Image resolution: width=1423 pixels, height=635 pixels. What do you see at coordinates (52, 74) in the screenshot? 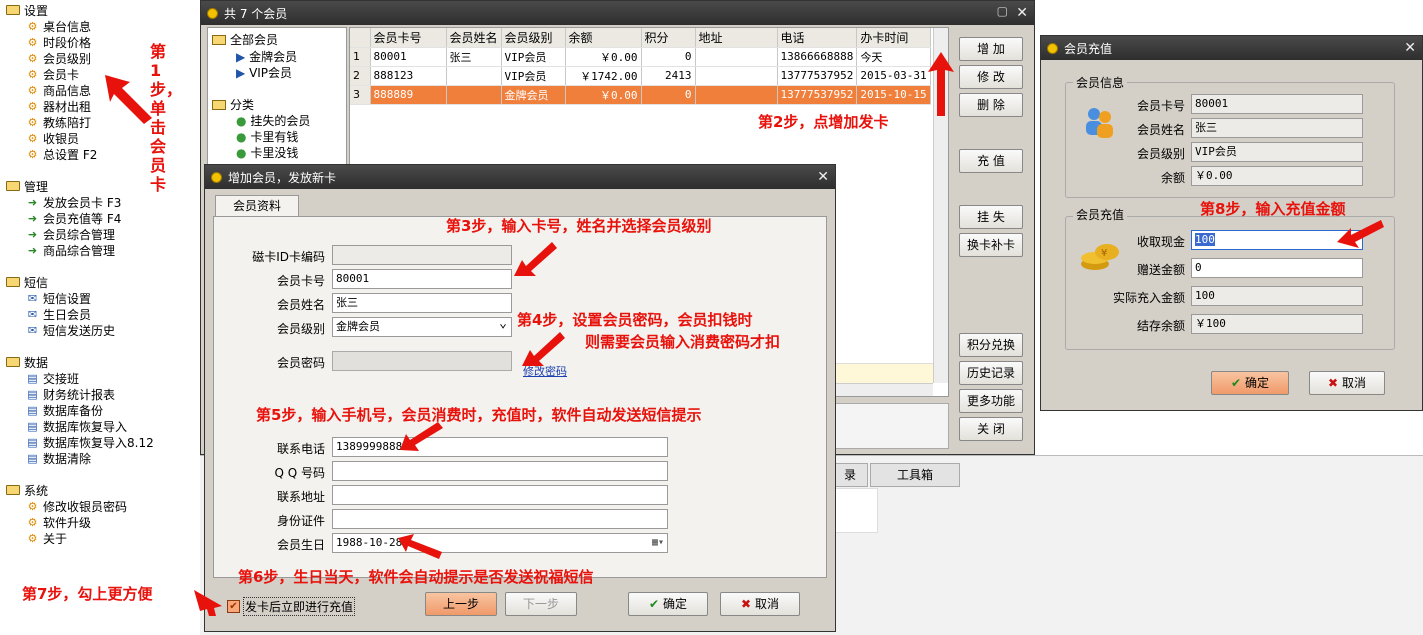
I see `tree-item: ⚙ 会员卡` at bounding box center [52, 74].